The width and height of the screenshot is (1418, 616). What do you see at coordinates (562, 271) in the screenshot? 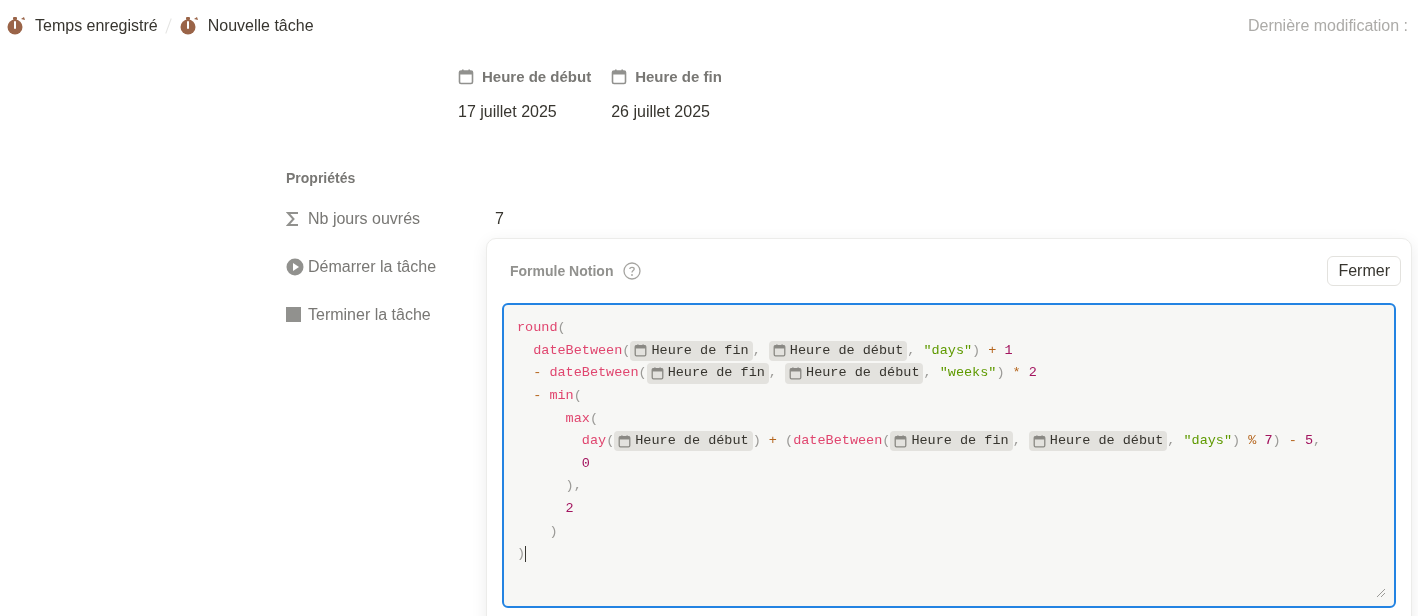
I see `popup-title: Formule Notion` at bounding box center [562, 271].